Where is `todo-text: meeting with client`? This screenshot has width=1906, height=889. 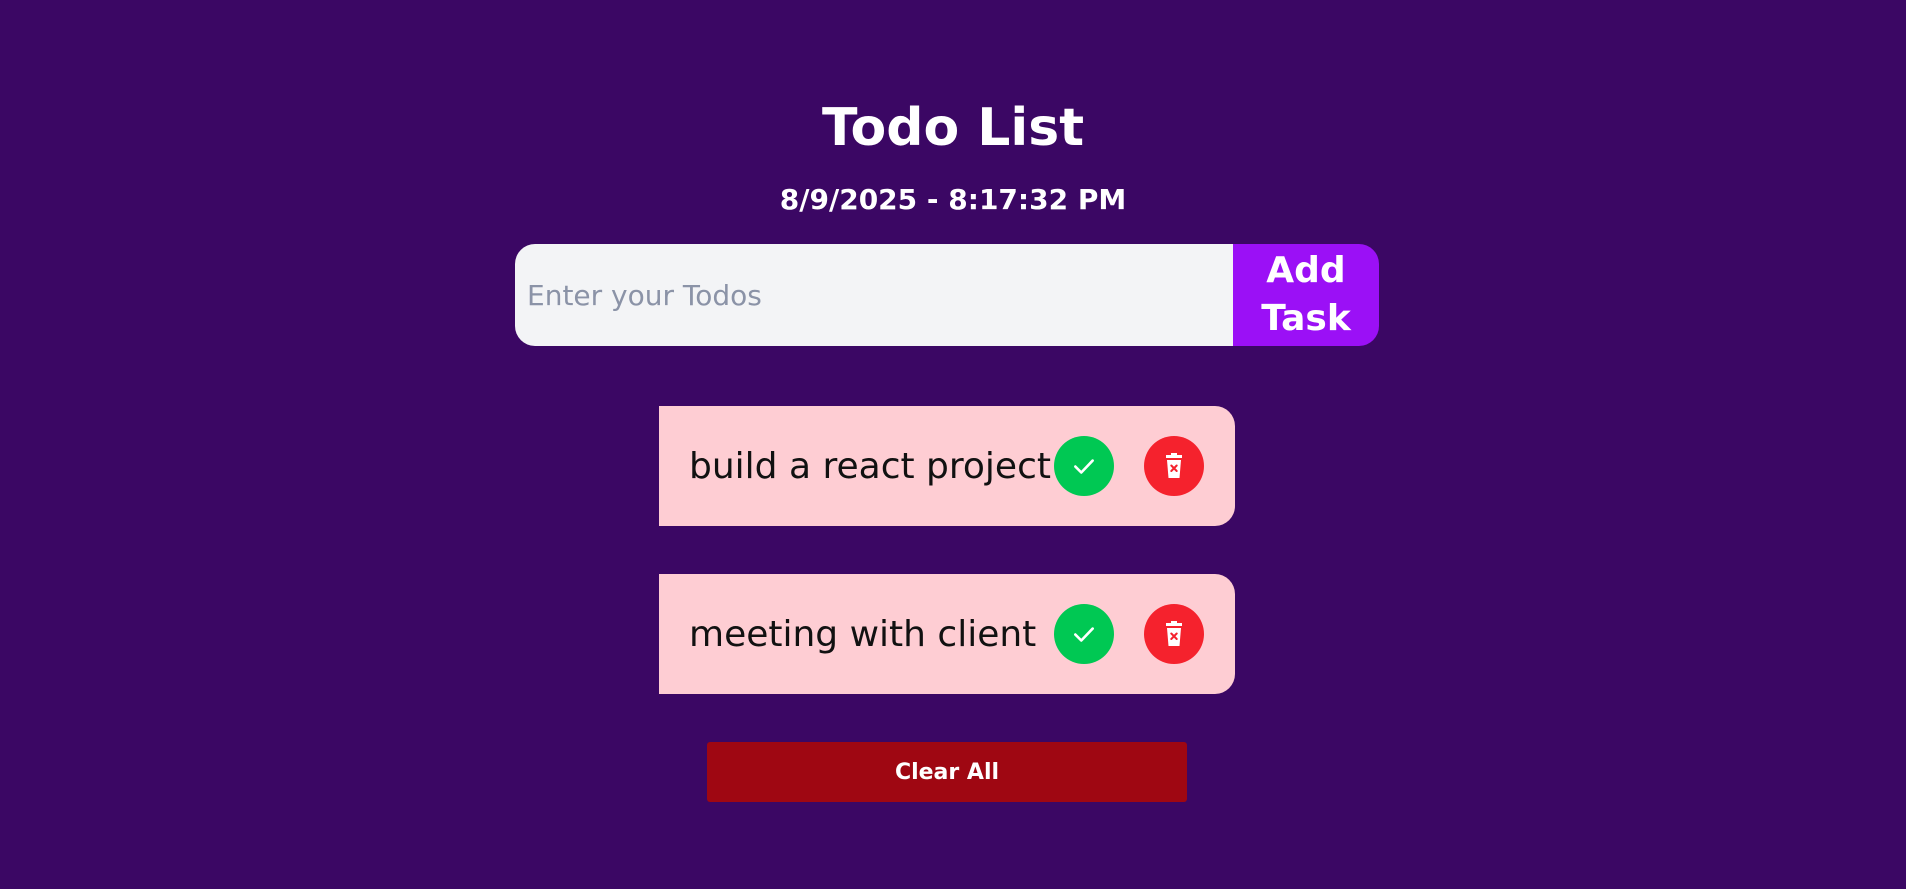 todo-text: meeting with client is located at coordinates (863, 634).